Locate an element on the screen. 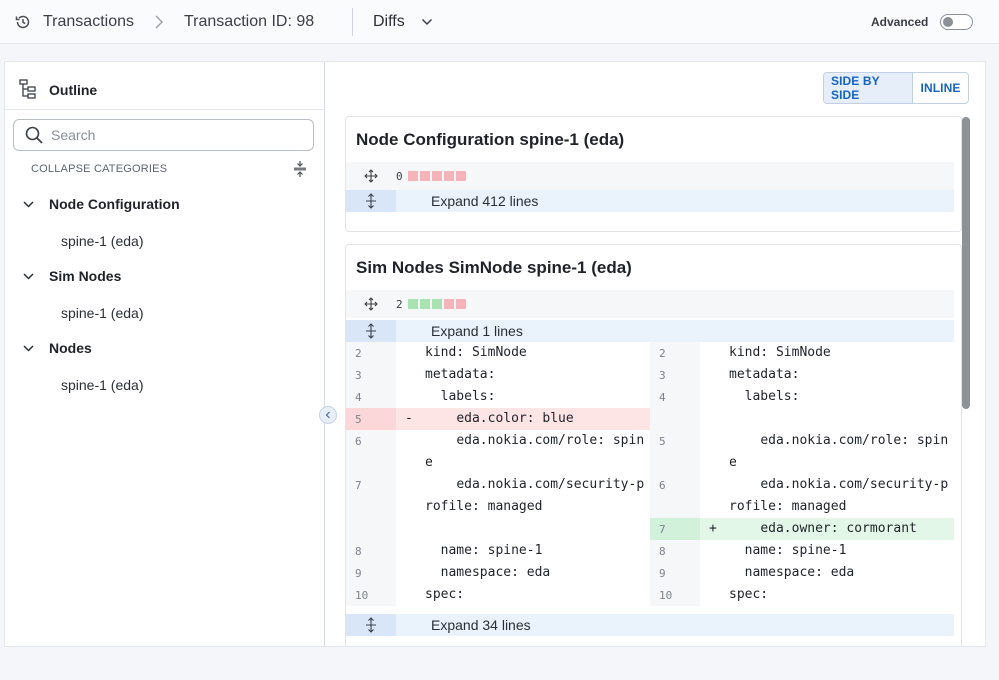 This screenshot has width=999, height=680. diff-line: 4 labels: 4 labels: is located at coordinates (650, 397).